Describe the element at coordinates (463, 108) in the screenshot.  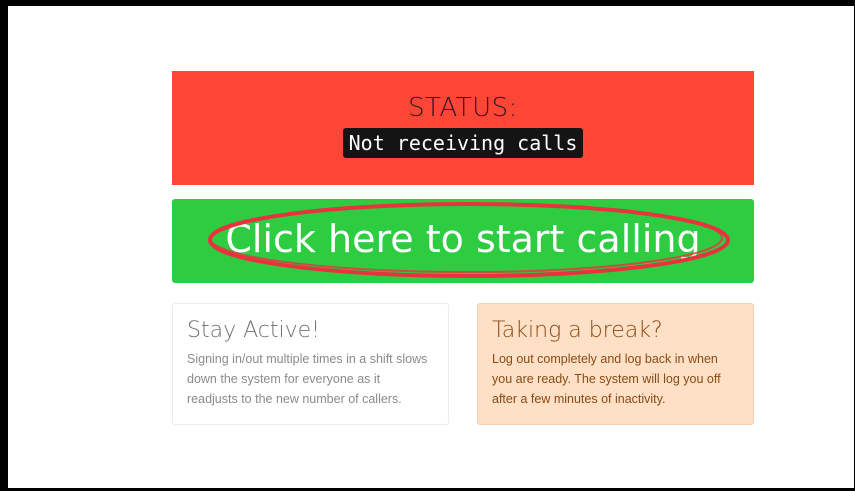
I see `status-heading: STATUS:` at that location.